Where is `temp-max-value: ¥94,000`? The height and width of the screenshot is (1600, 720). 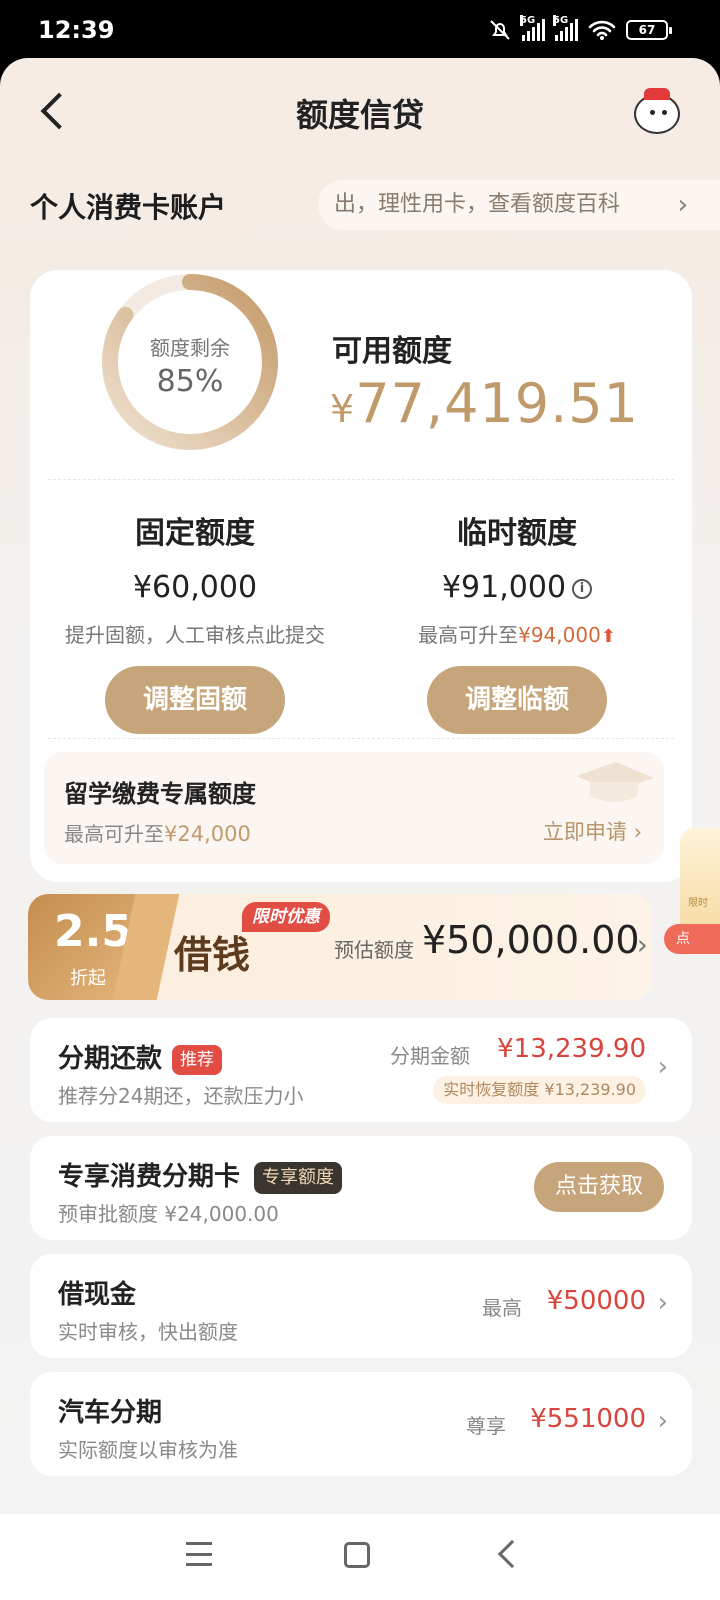
temp-max-value: ¥94,000 is located at coordinates (559, 635).